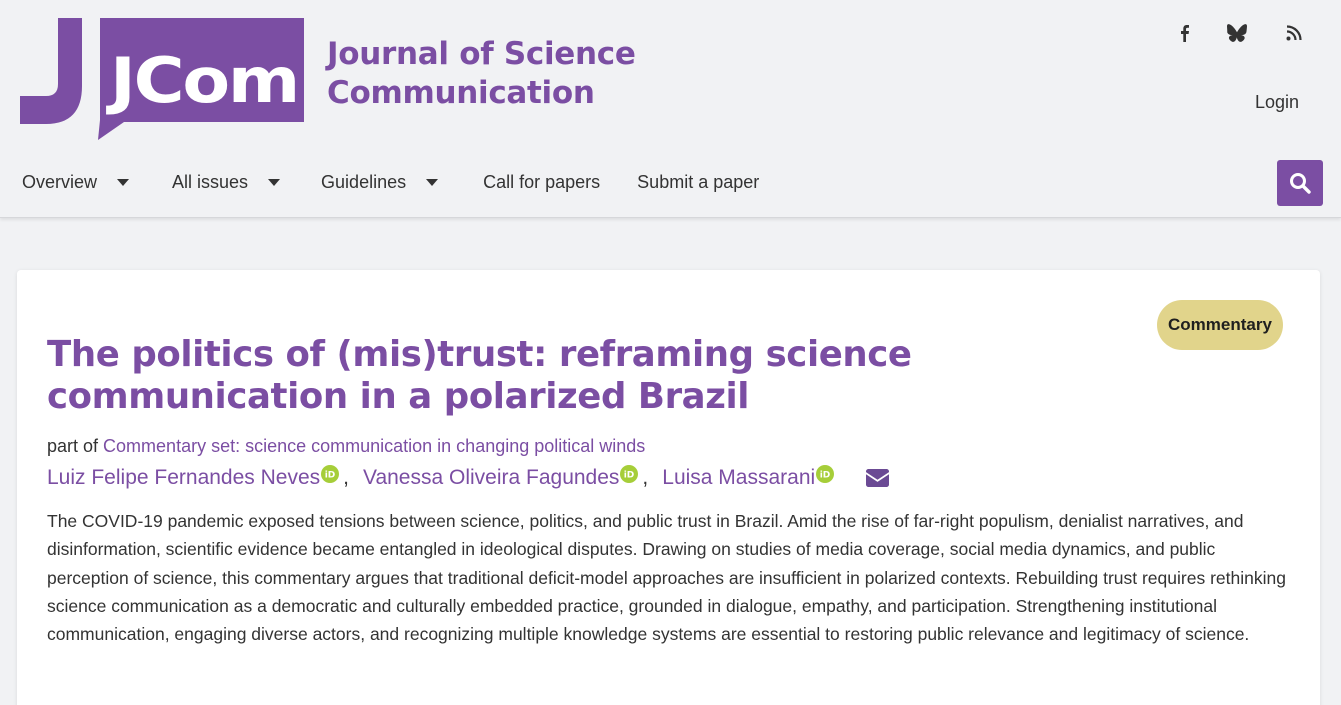 This screenshot has width=1341, height=705. I want to click on jcom-logo: JCom, so click(163, 79).